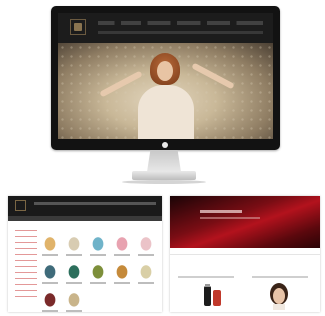  What do you see at coordinates (85, 206) in the screenshot?
I see `thumbnail-header` at bounding box center [85, 206].